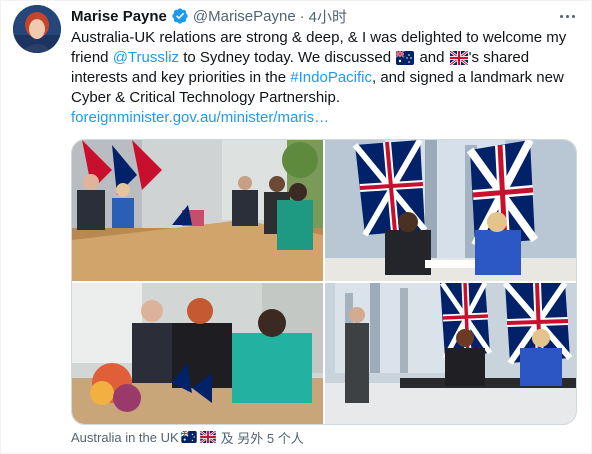 This screenshot has height=454, width=592. Describe the element at coordinates (180, 16) in the screenshot. I see `verified-badge-icon` at that location.